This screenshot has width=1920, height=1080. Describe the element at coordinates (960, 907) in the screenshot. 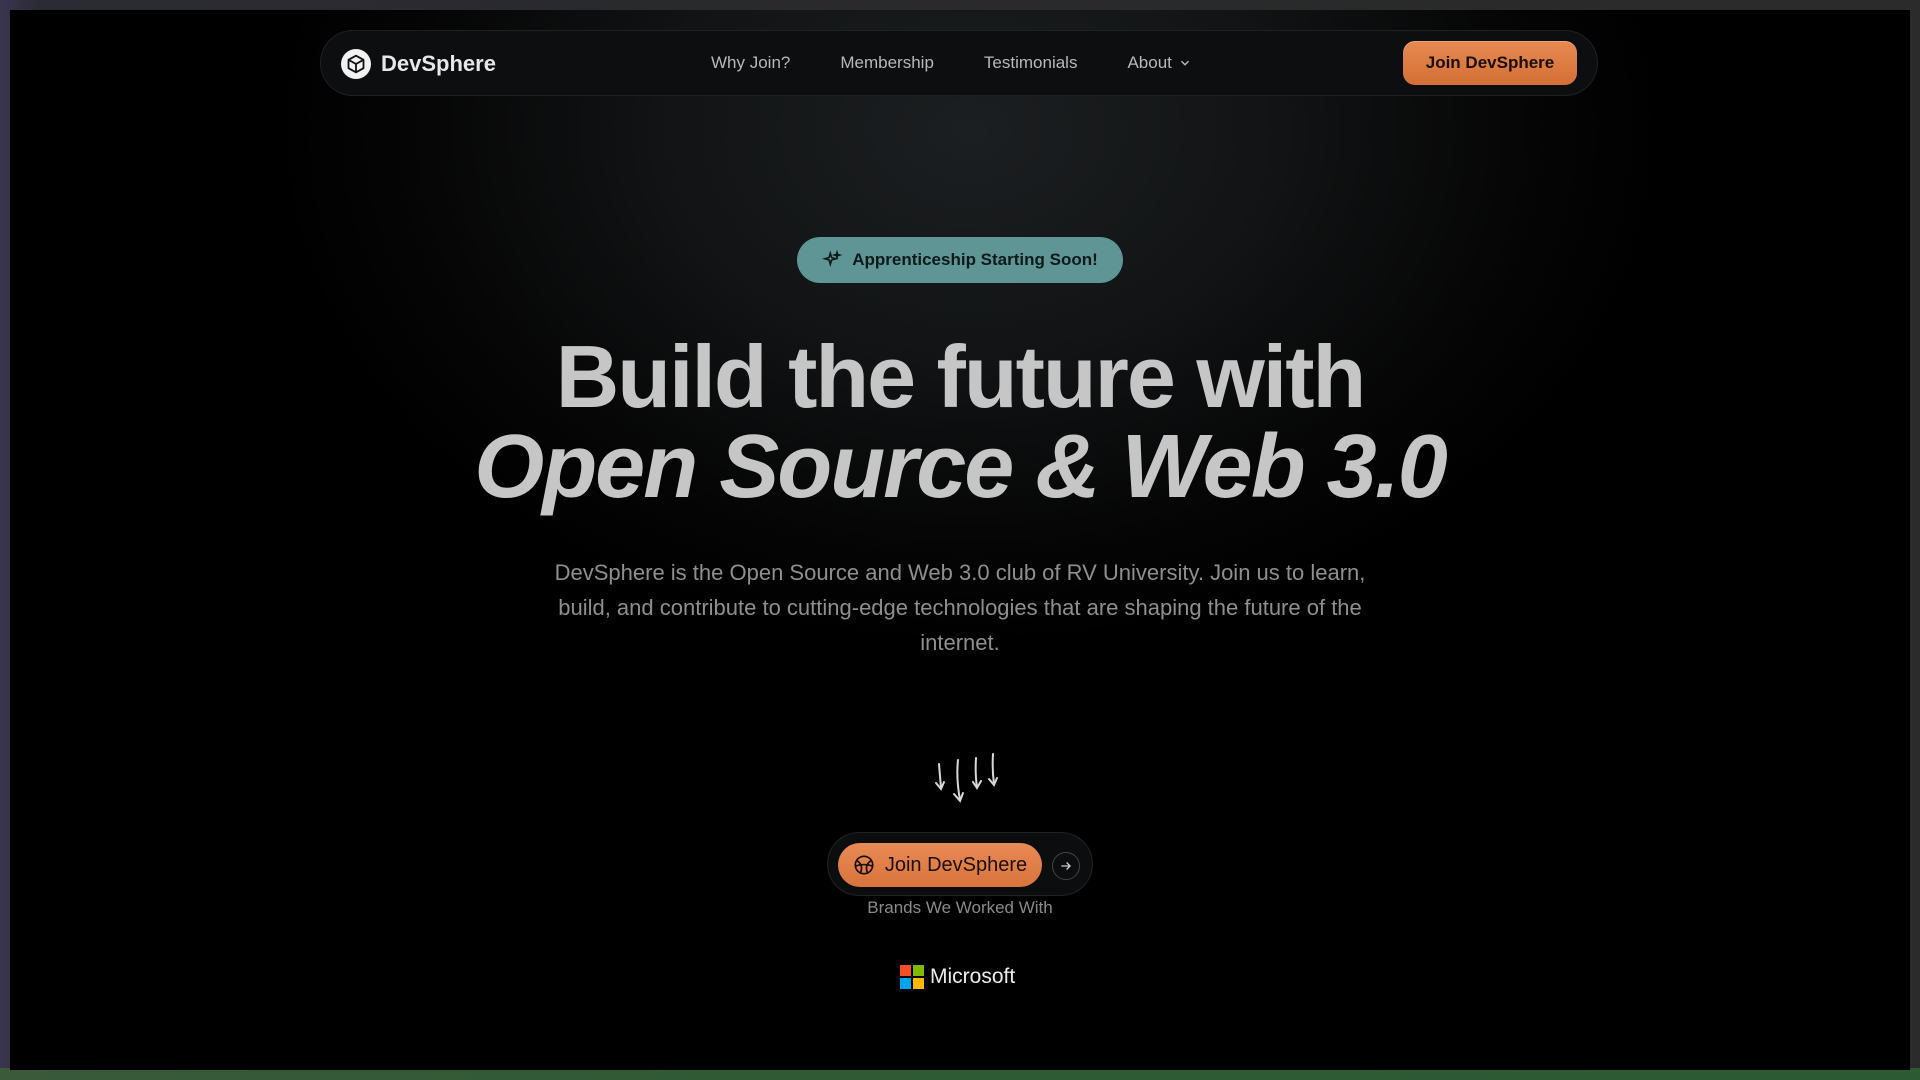

I see `brands-label: Brands We Worked With` at that location.